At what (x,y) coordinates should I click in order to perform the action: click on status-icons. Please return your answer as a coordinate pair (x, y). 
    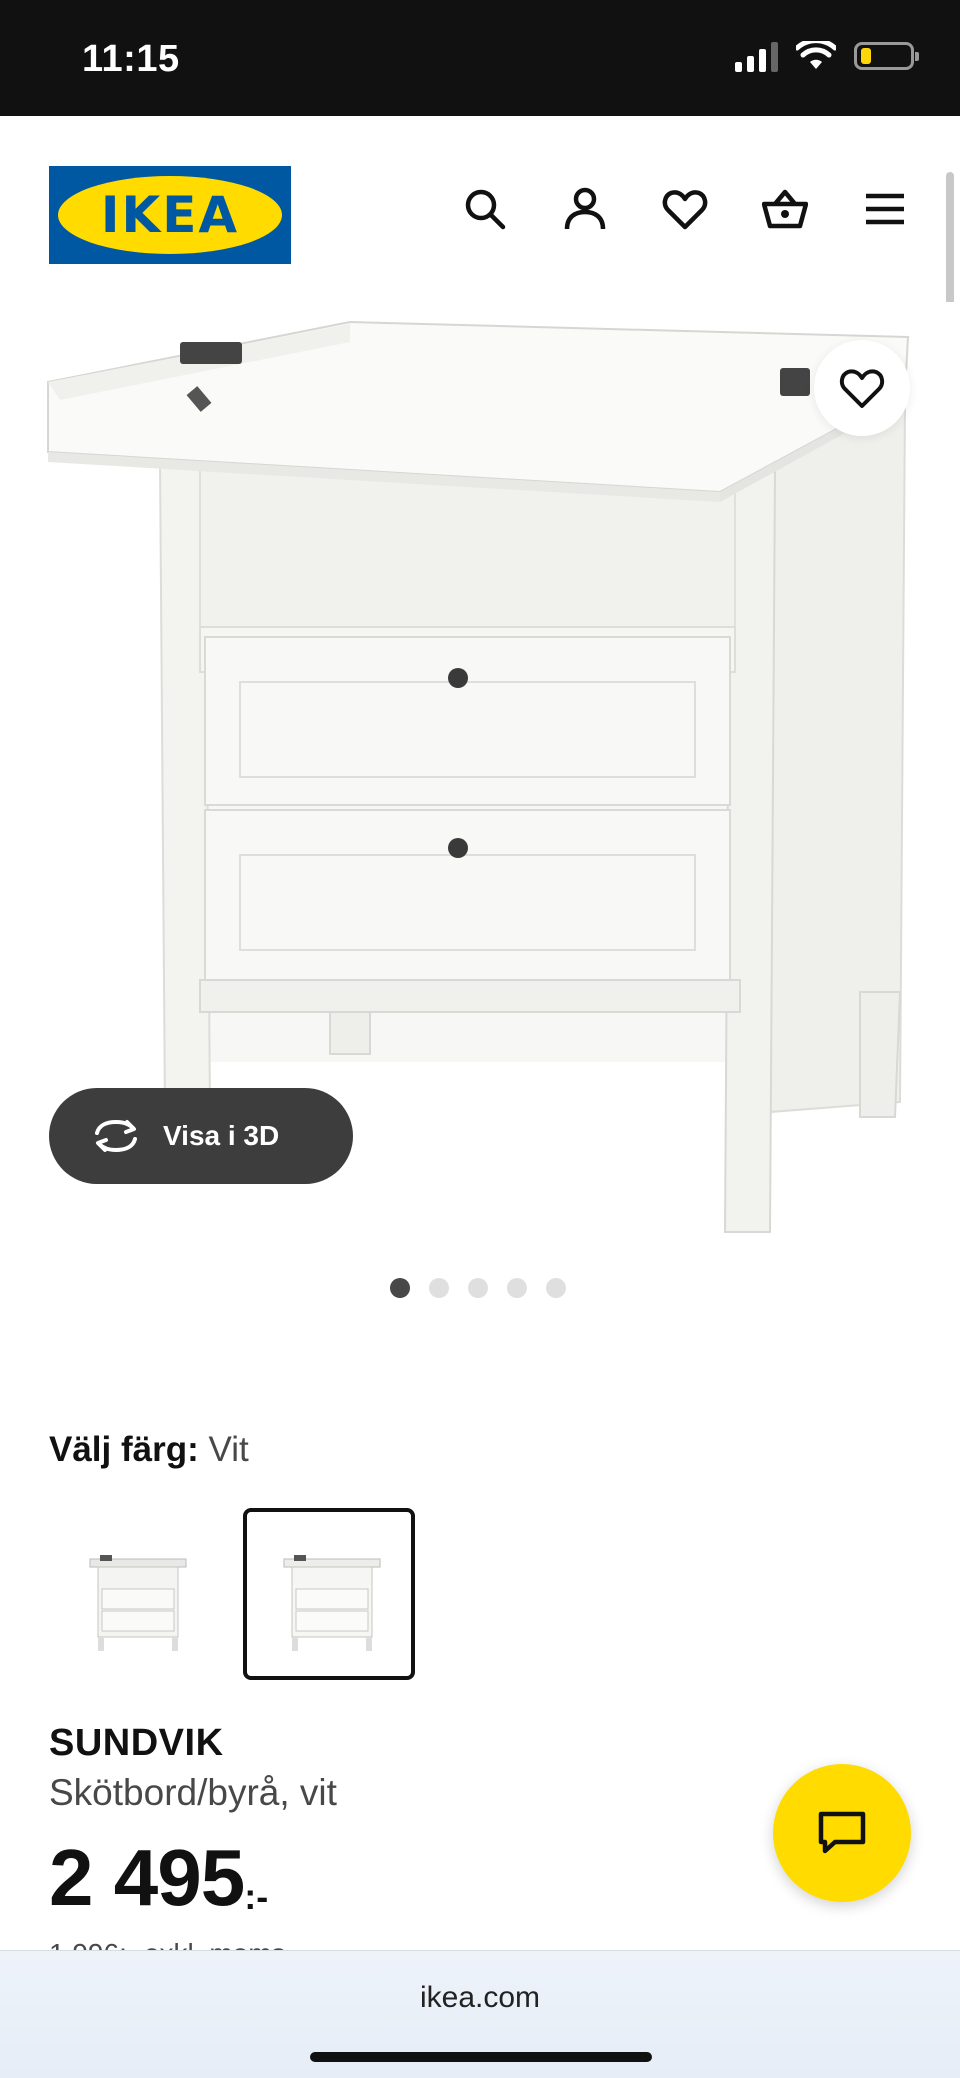
    Looking at the image, I should click on (827, 56).